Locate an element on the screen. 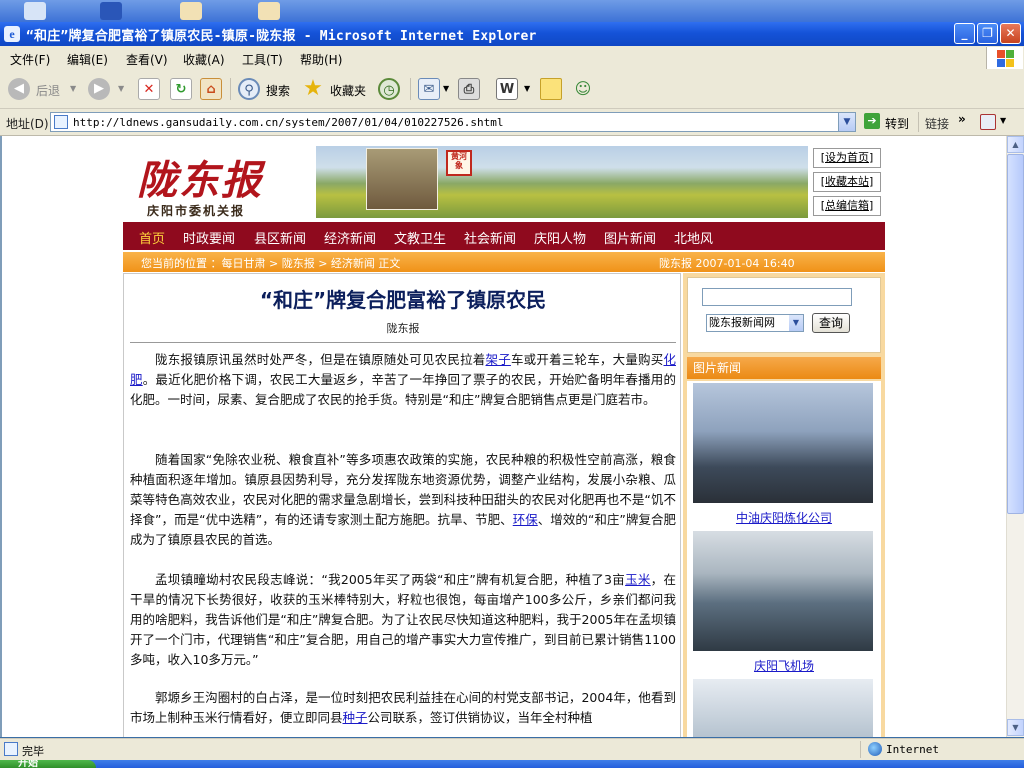 The image size is (1024, 768). keyword-link: 玉米 is located at coordinates (638, 579).